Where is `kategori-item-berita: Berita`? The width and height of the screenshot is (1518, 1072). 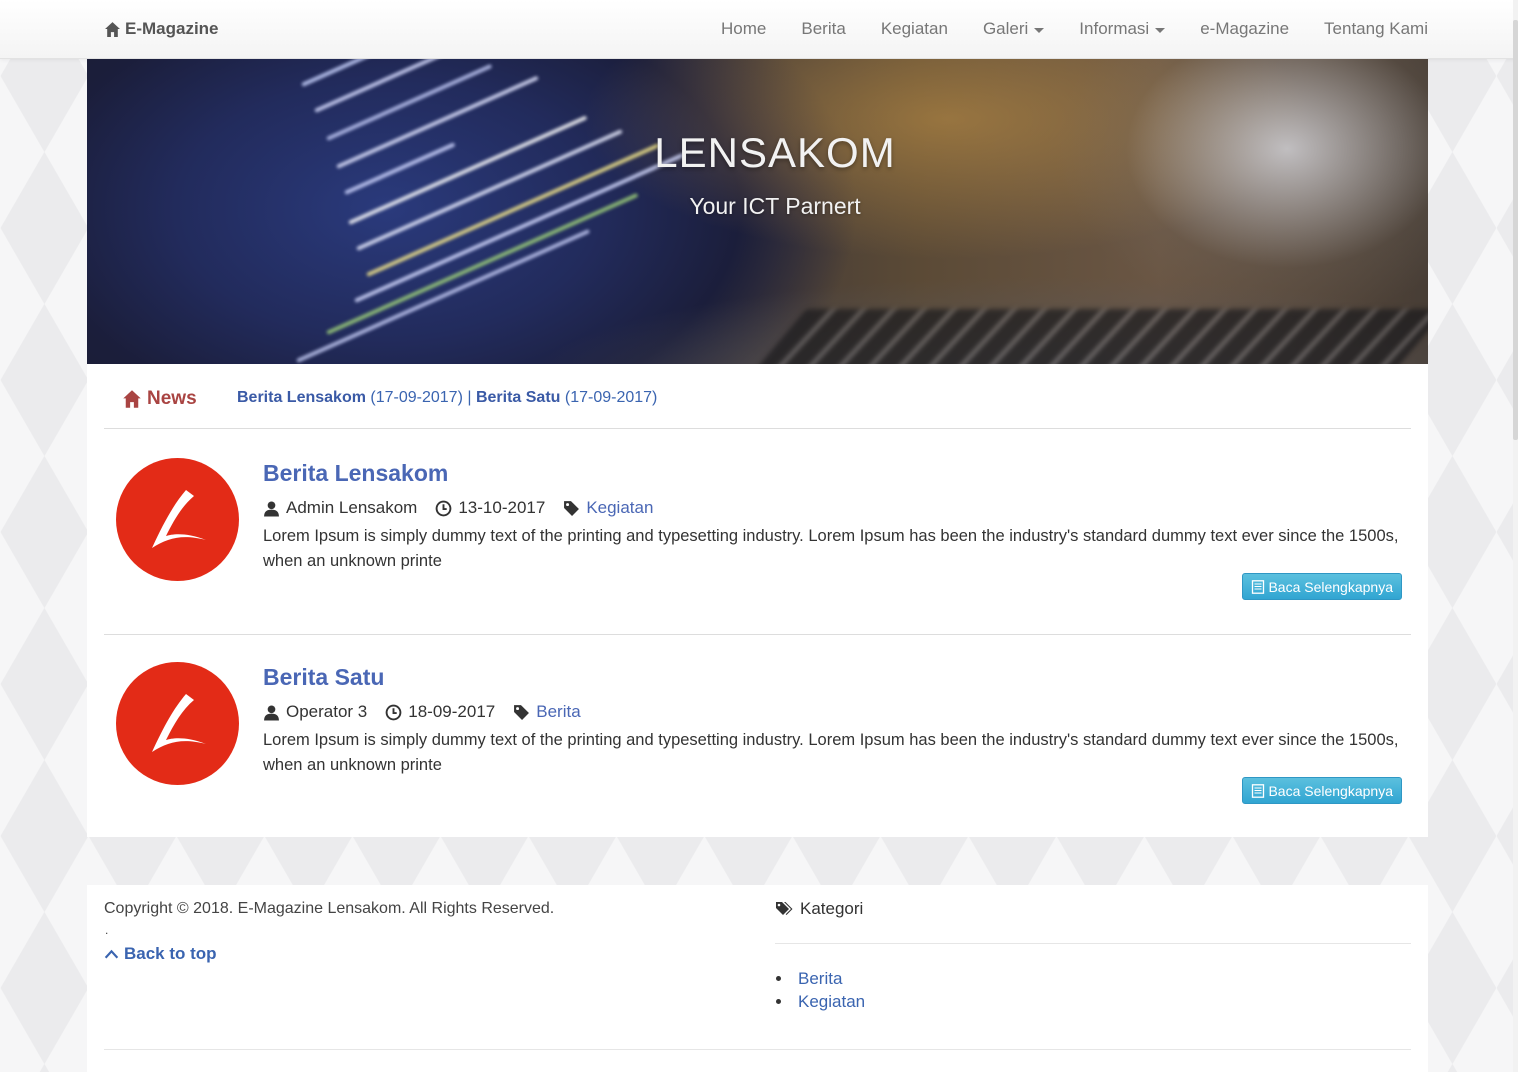 kategori-item-berita: Berita is located at coordinates (820, 978).